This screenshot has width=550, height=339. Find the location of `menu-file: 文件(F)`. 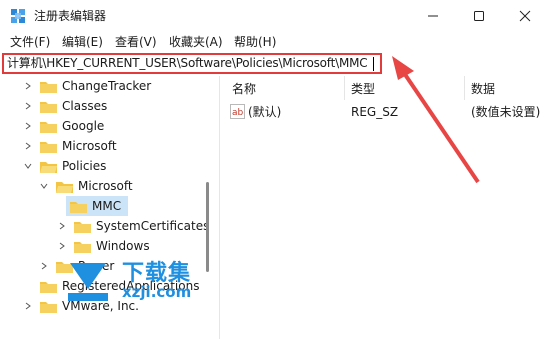

menu-file: 文件(F) is located at coordinates (30, 42).